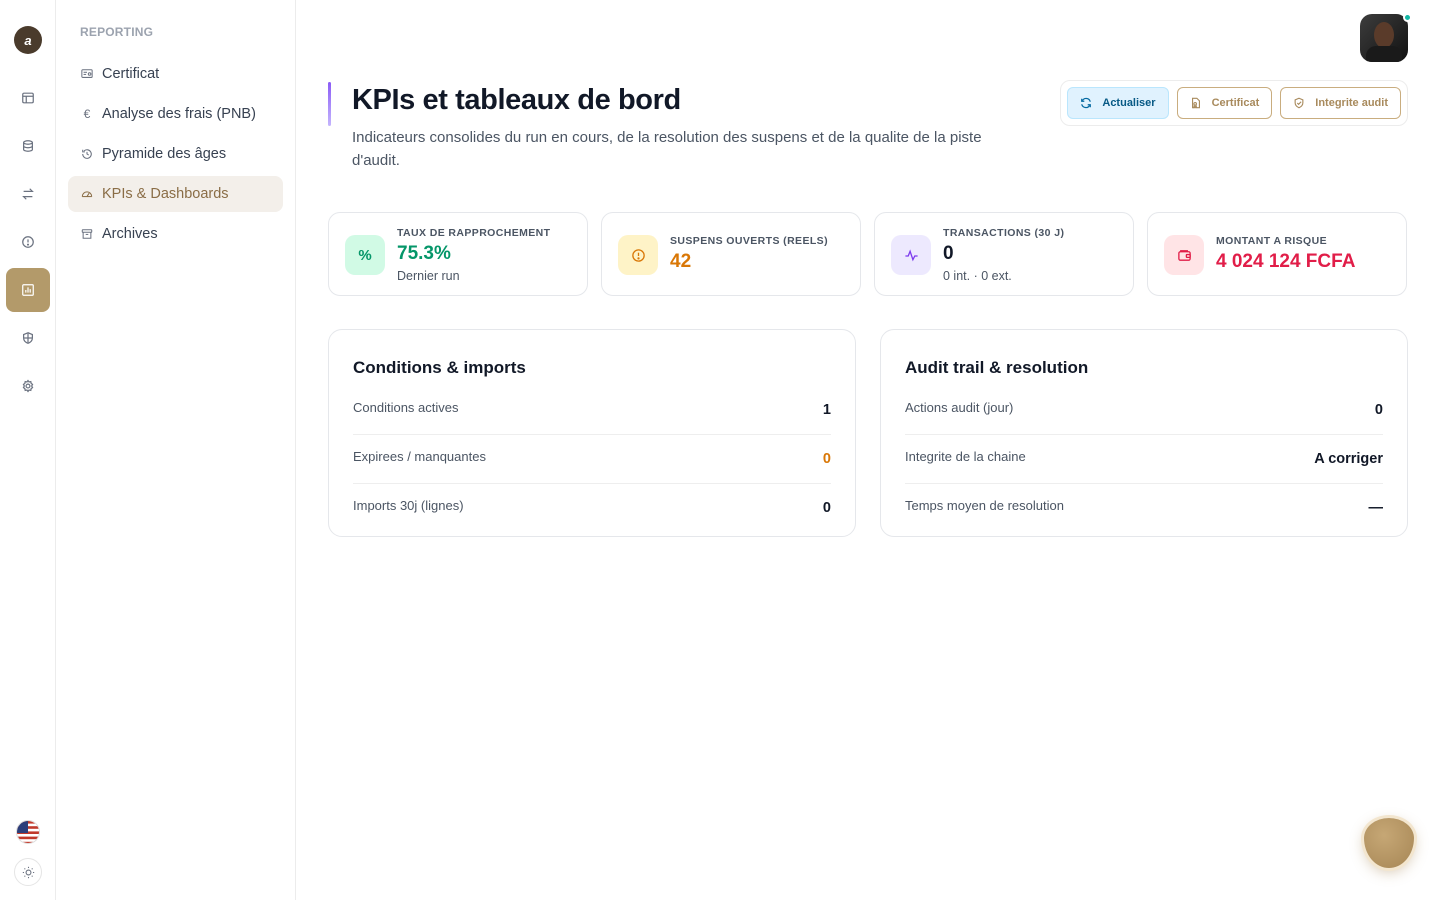 This screenshot has height=900, width=1440. I want to click on subnav-item-label: Analyse des frais (PNB), so click(179, 114).